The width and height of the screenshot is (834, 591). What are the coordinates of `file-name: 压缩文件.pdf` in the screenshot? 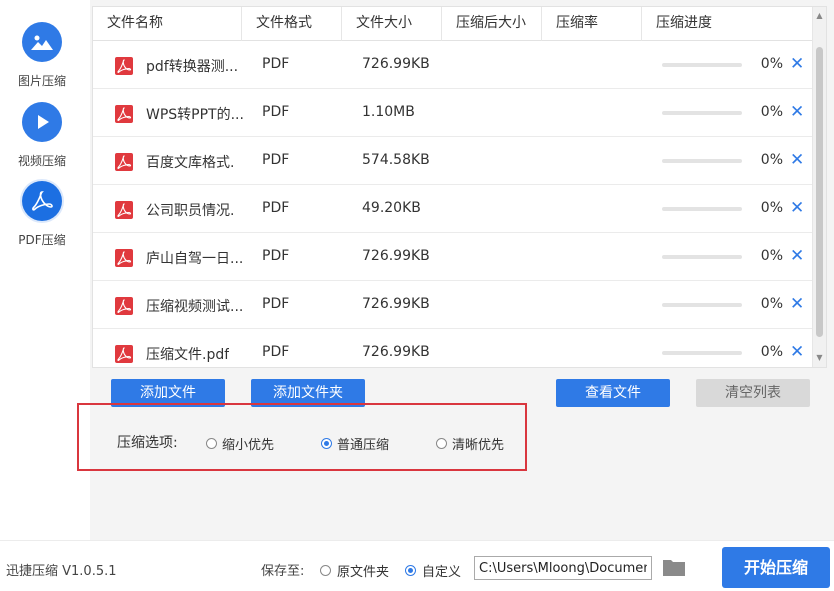 It's located at (188, 355).